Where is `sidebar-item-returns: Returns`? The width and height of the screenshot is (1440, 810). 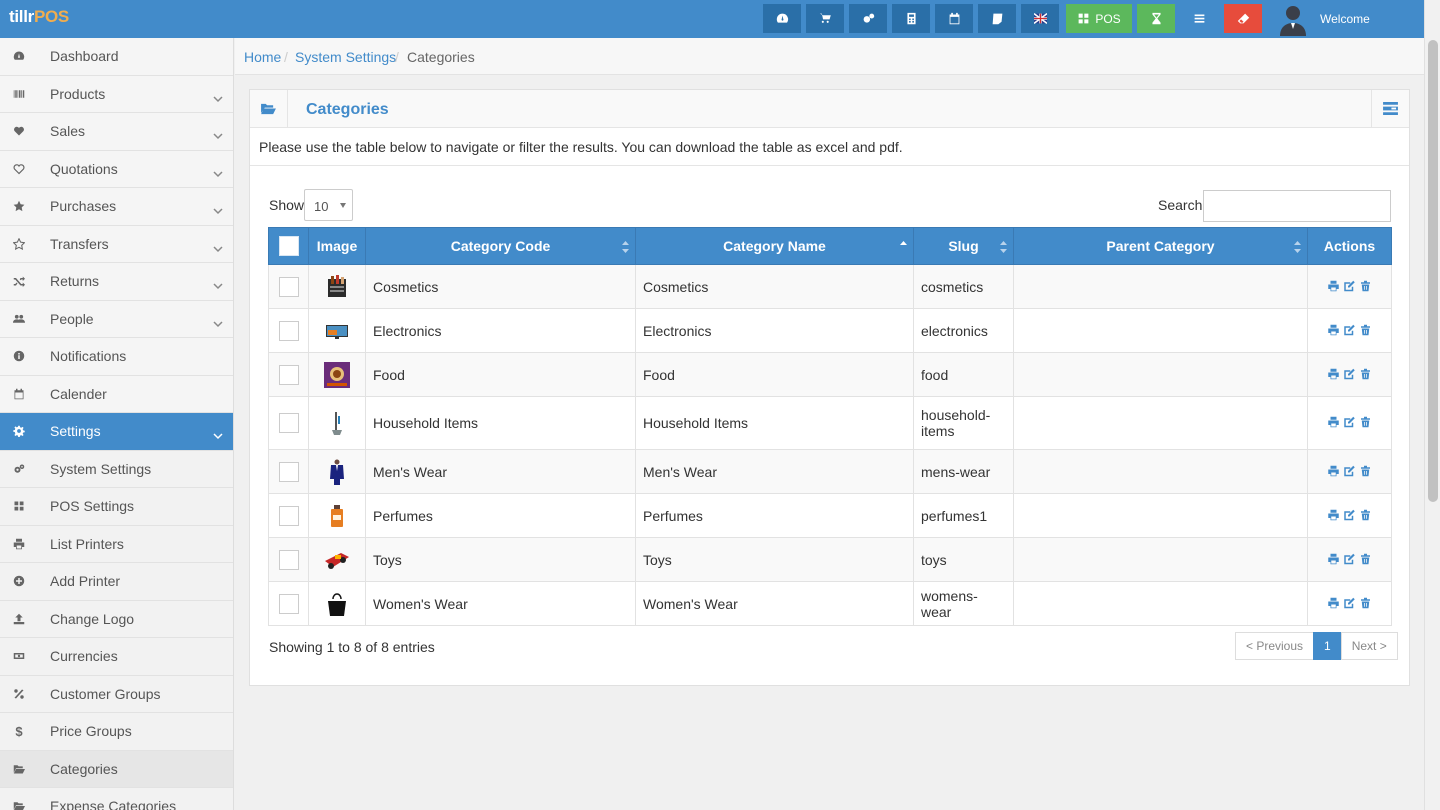
sidebar-item-returns: Returns is located at coordinates (116, 282).